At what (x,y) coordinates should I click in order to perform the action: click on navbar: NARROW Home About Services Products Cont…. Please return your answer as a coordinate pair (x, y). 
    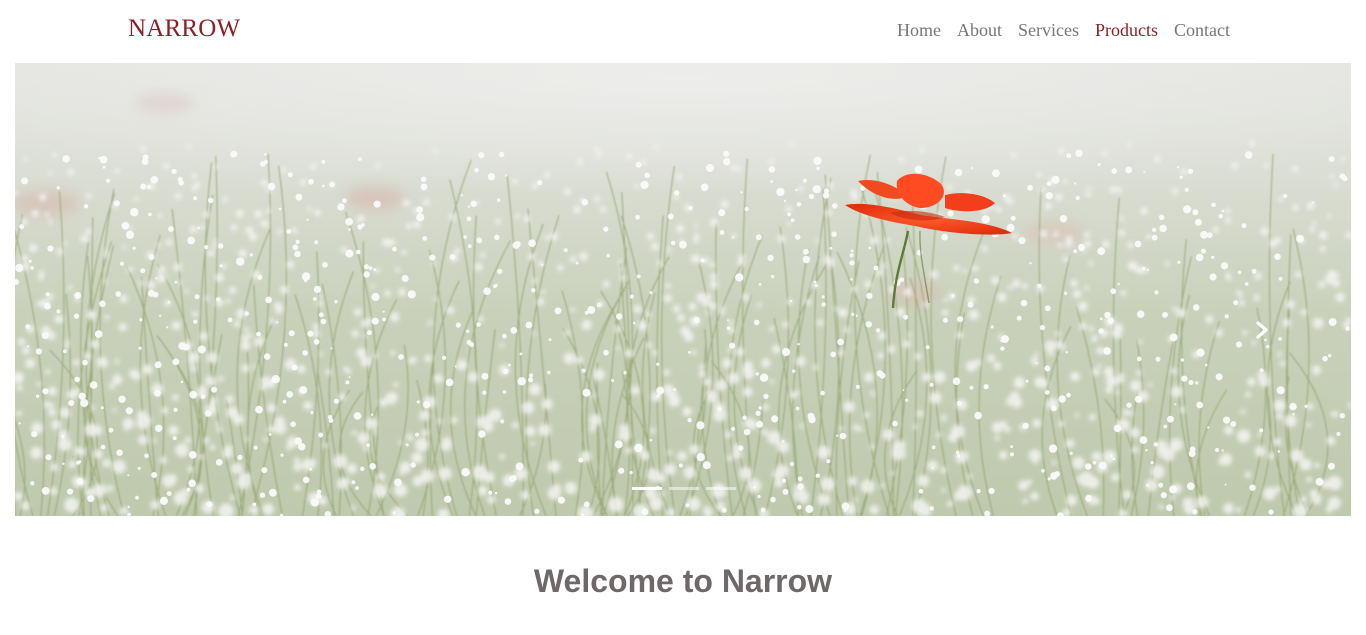
    Looking at the image, I should click on (683, 31).